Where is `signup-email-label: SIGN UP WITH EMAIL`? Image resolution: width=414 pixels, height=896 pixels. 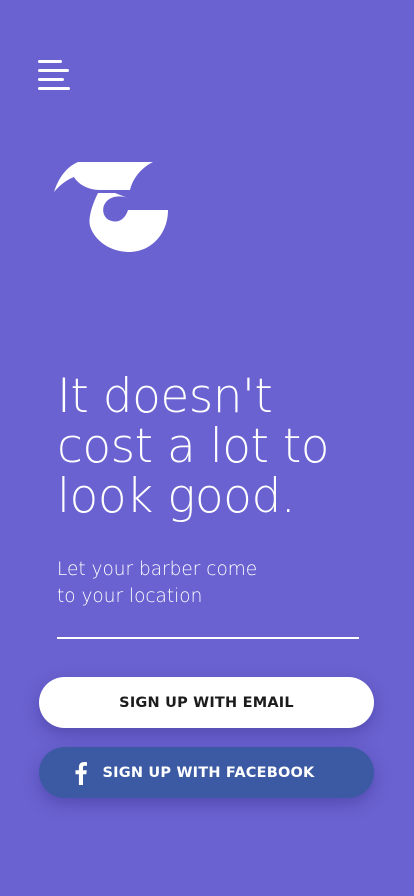 signup-email-label: SIGN UP WITH EMAIL is located at coordinates (206, 702).